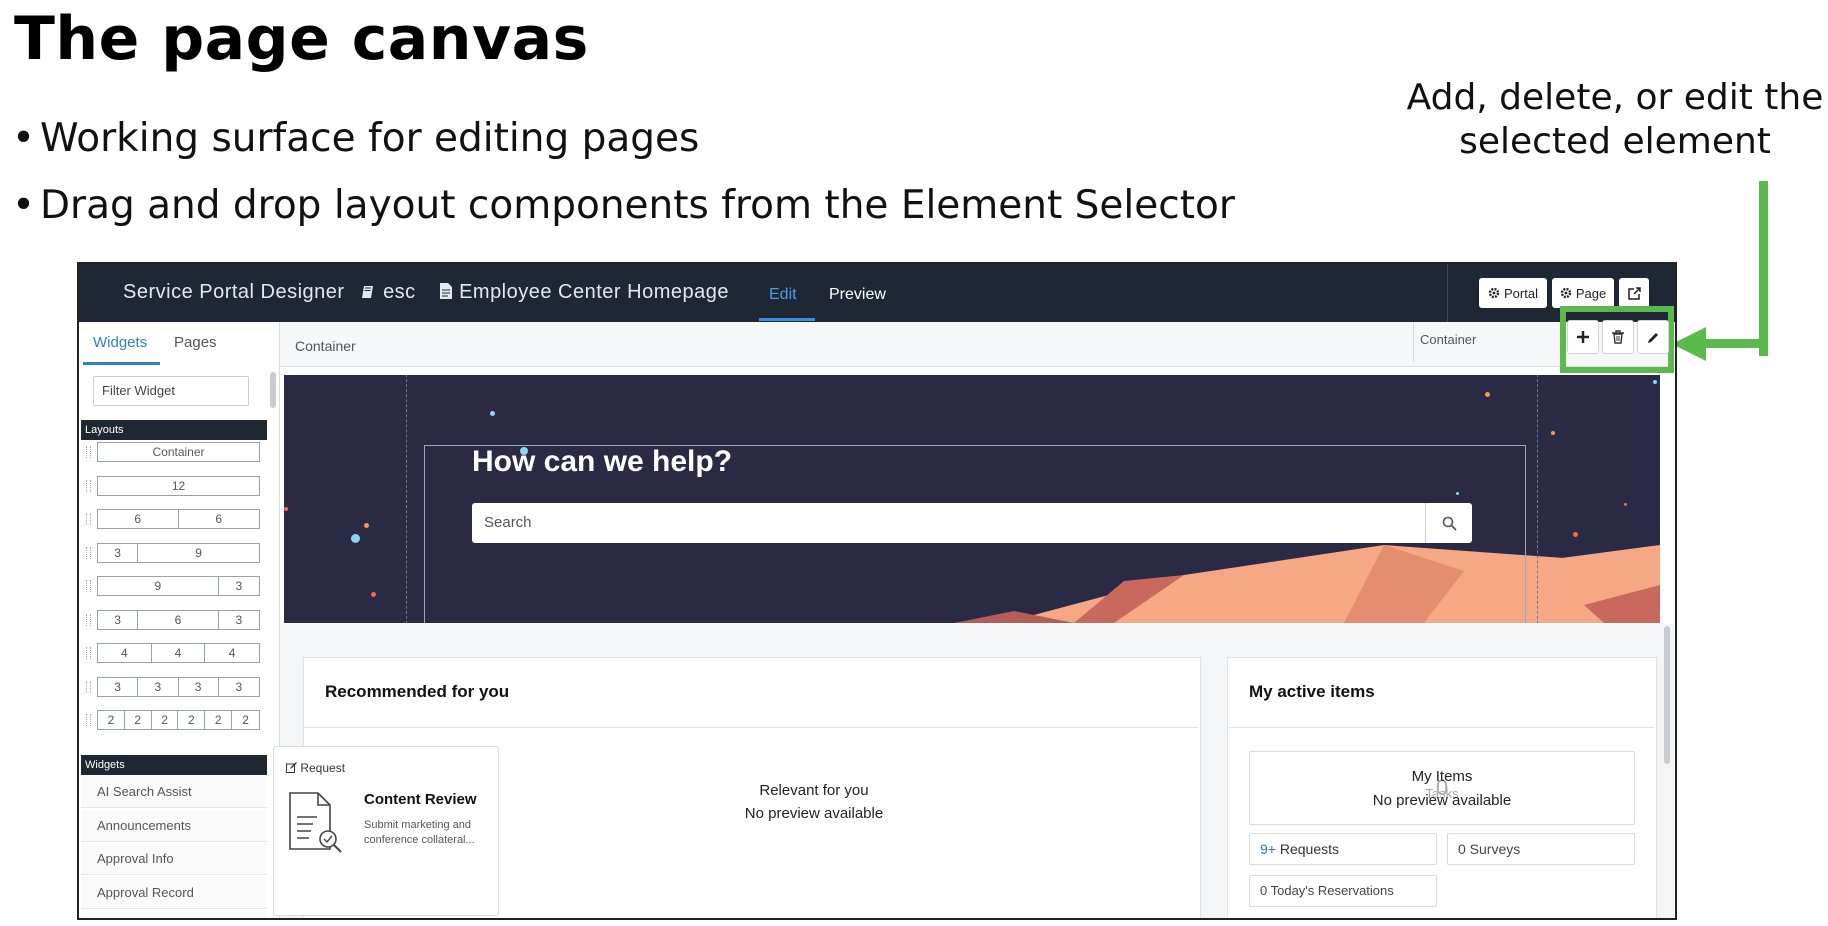 Image resolution: width=1828 pixels, height=926 pixels. I want to click on layout-option: Container, so click(178, 452).